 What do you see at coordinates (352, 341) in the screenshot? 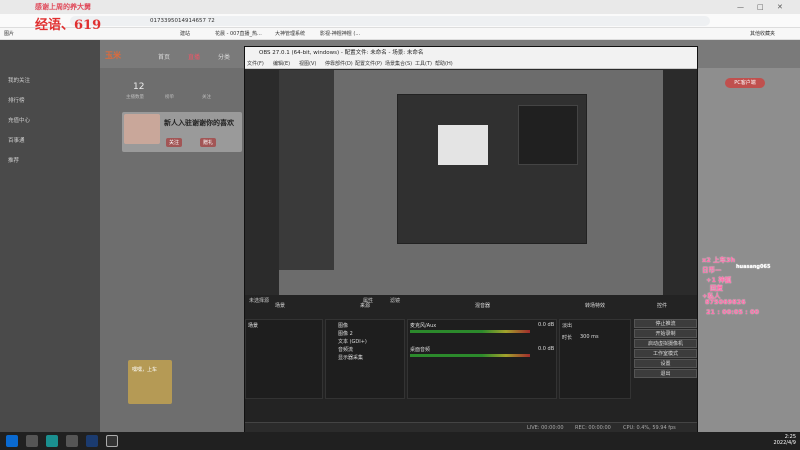
I see `source-item: 文本 (GDI+)` at bounding box center [352, 341].